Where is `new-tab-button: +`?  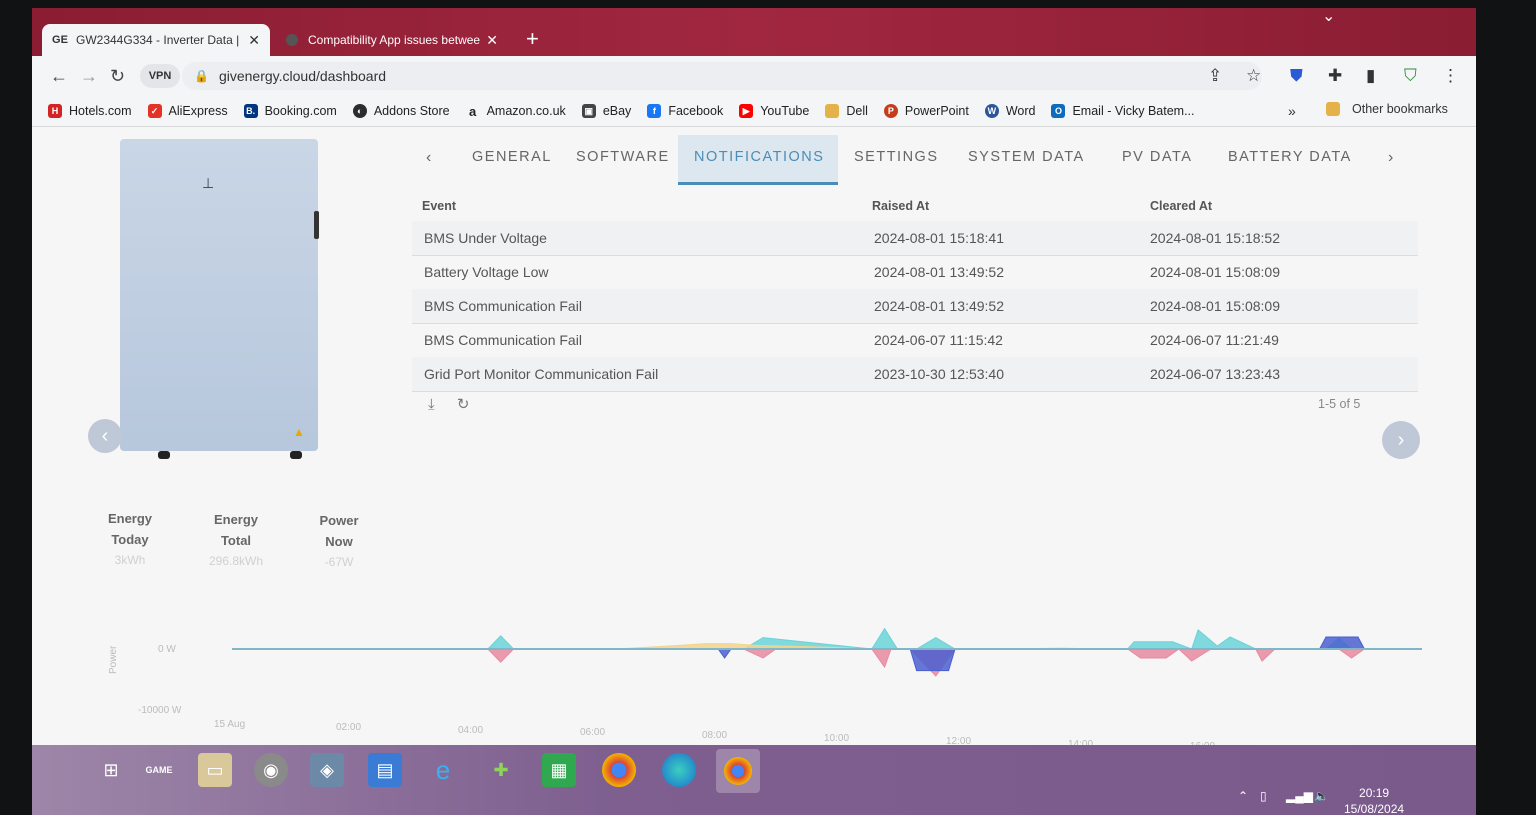
new-tab-button: + is located at coordinates (532, 39).